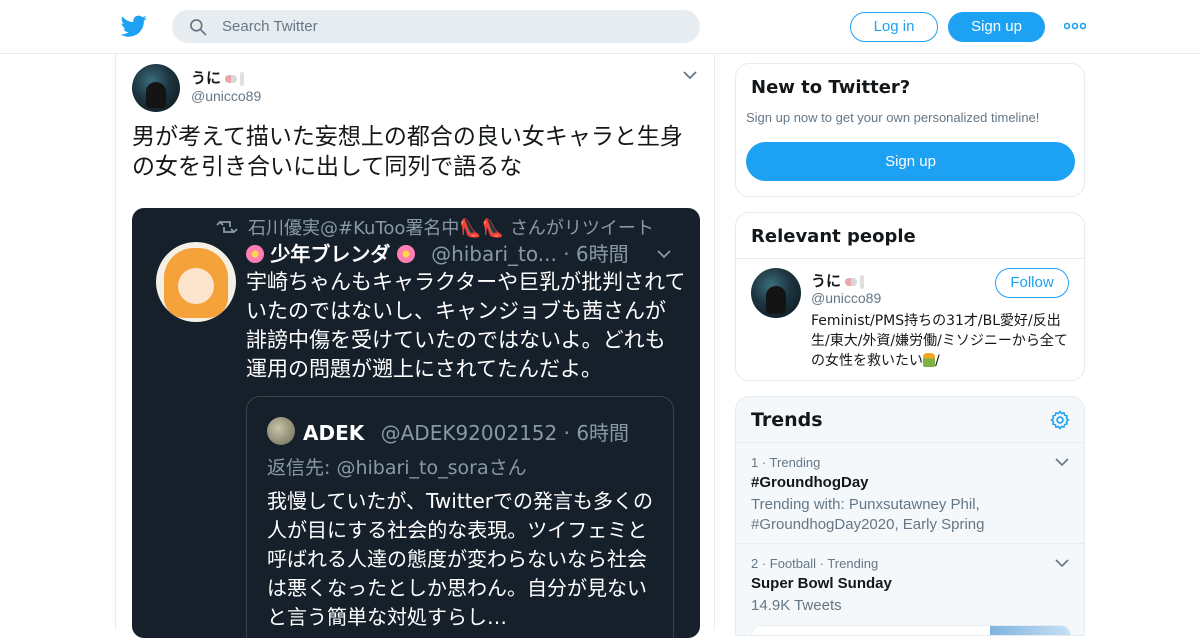 The width and height of the screenshot is (1200, 638). I want to click on login-button: Log in, so click(894, 27).